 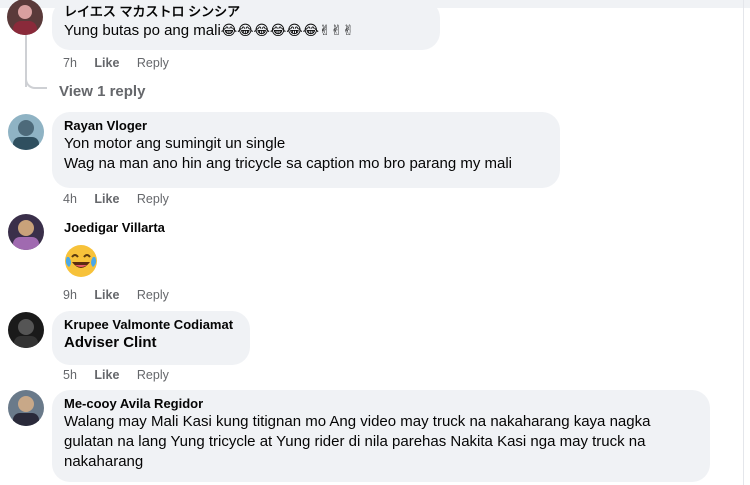 What do you see at coordinates (246, 12) in the screenshot?
I see `comment-author: レイエス マカストロ シンシア` at bounding box center [246, 12].